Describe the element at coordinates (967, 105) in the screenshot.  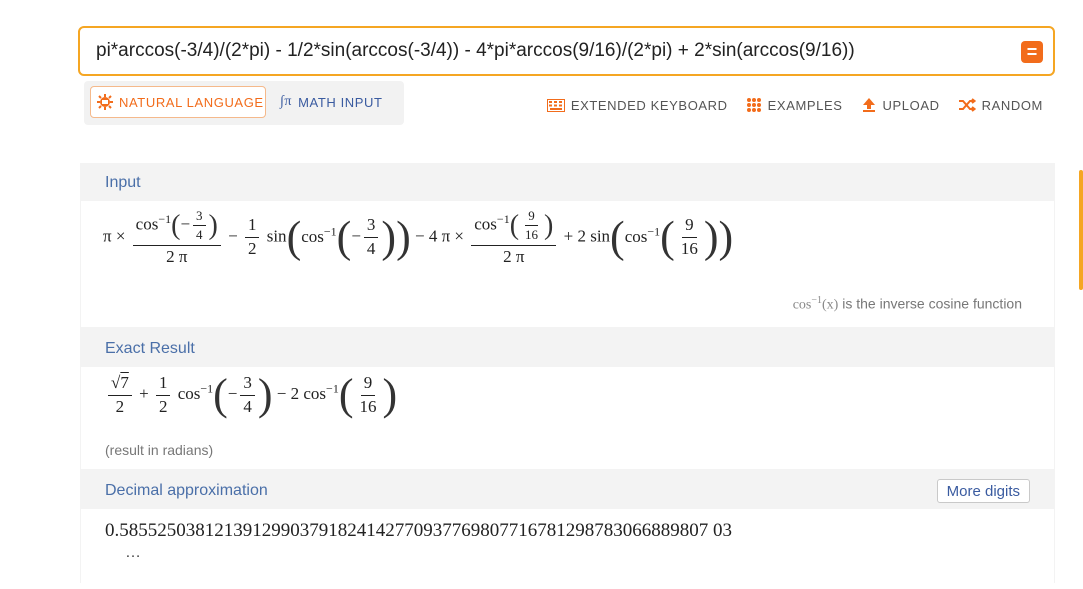
I see `shuffle-icon` at that location.